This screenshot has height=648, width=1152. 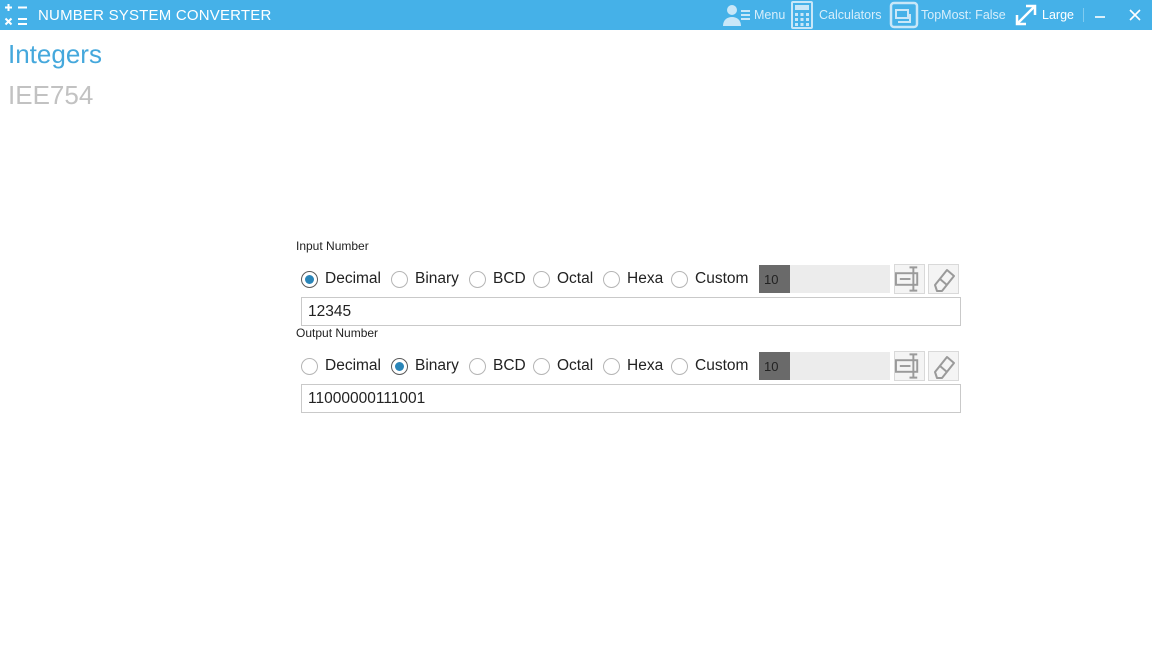 I want to click on input-radio-binary: Binary, so click(x=425, y=279).